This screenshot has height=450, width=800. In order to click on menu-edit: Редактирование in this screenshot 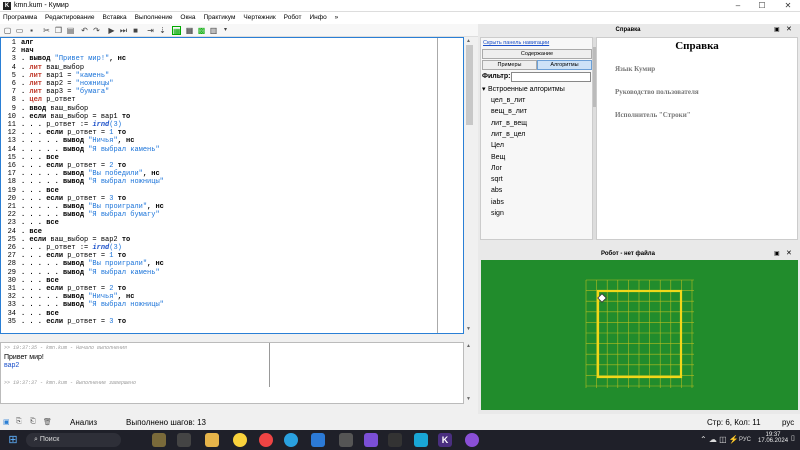, I will do `click(70, 18)`.